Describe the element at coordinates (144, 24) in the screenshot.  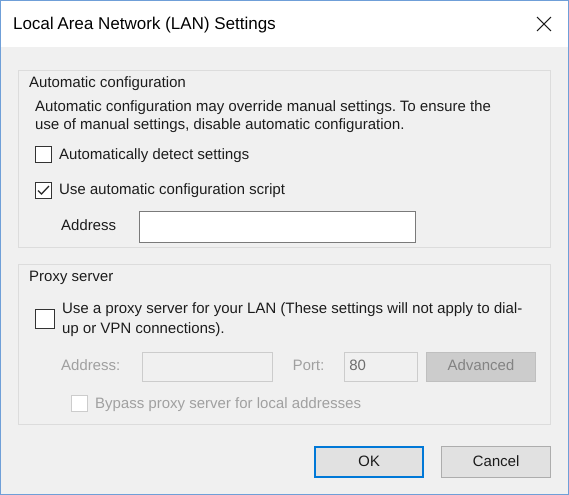
I see `window-title: Local Area Network (LAN) Settings` at that location.